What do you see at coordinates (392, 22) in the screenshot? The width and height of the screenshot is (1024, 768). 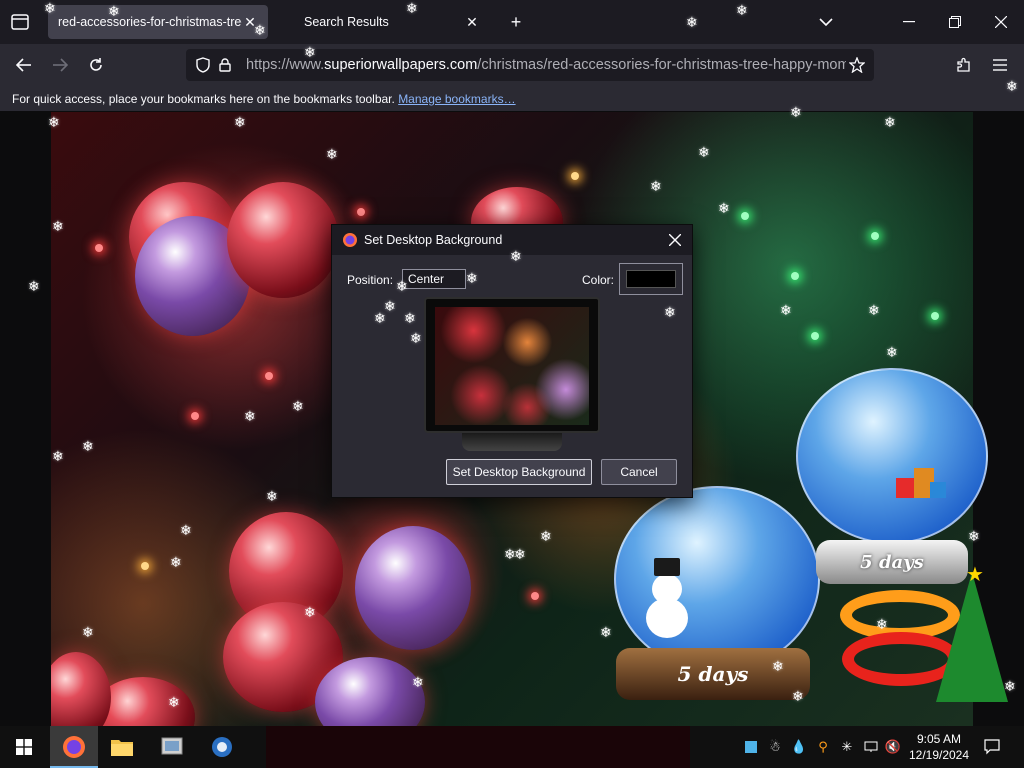 I see `tab-search-results: Search Results ✕` at bounding box center [392, 22].